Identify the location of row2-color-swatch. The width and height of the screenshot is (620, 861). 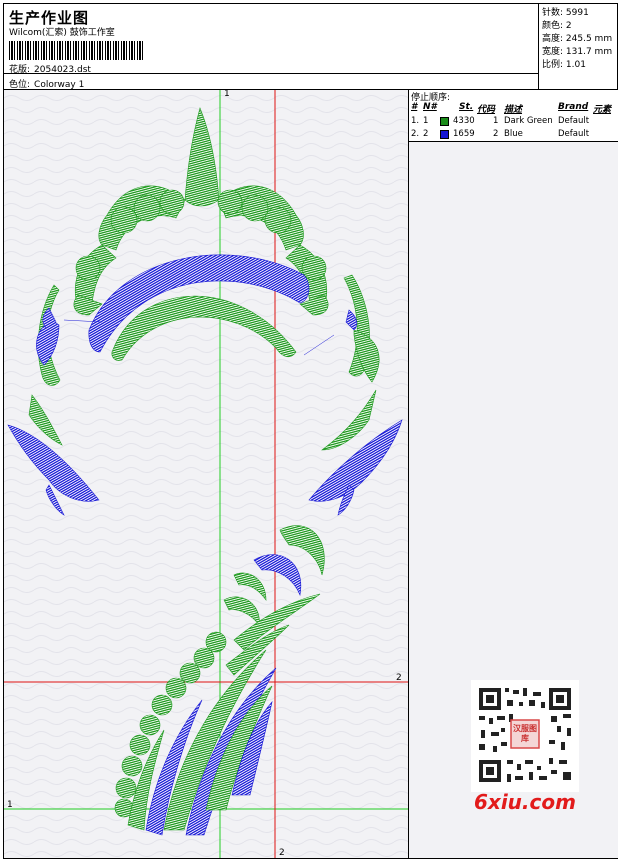
(444, 134).